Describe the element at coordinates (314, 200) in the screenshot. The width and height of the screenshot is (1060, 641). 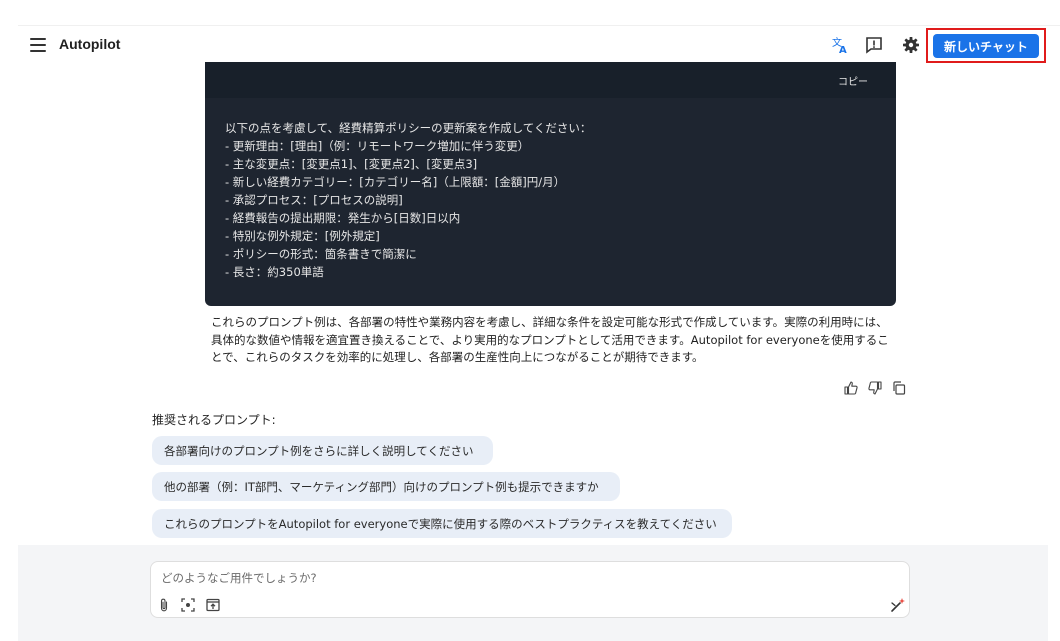
I see `code-line: - 承認プロセス：[プロセスの説明]` at that location.